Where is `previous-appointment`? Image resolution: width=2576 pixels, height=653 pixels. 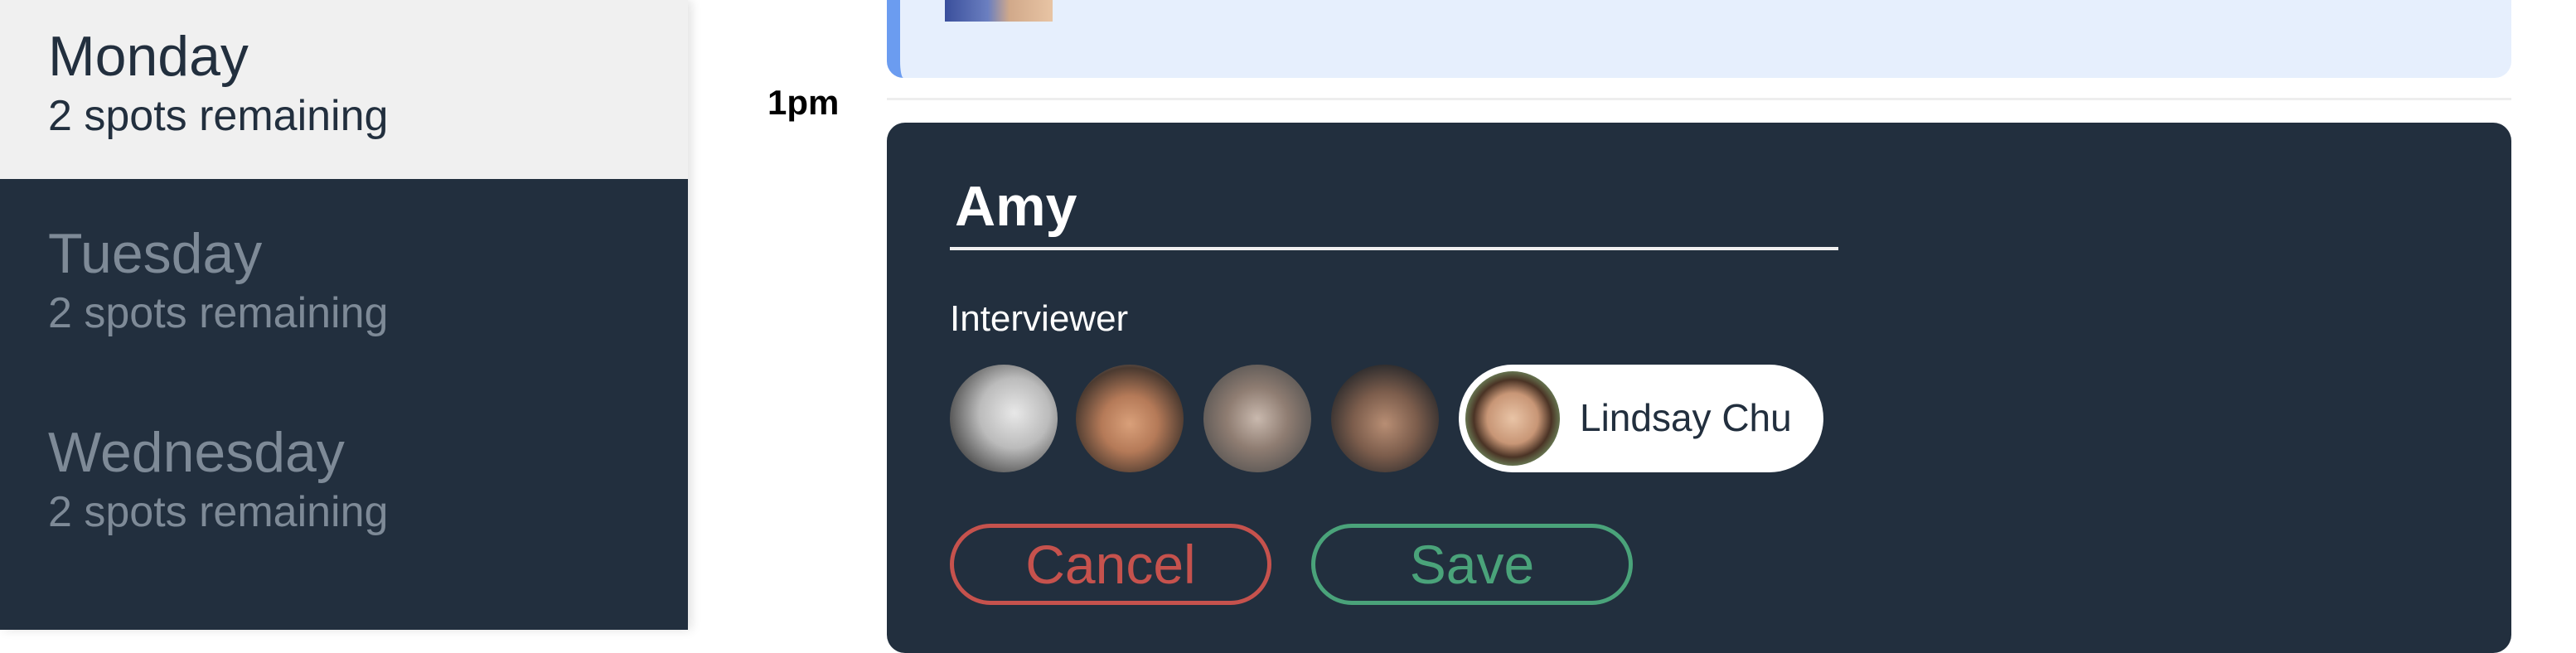
previous-appointment is located at coordinates (1699, 39).